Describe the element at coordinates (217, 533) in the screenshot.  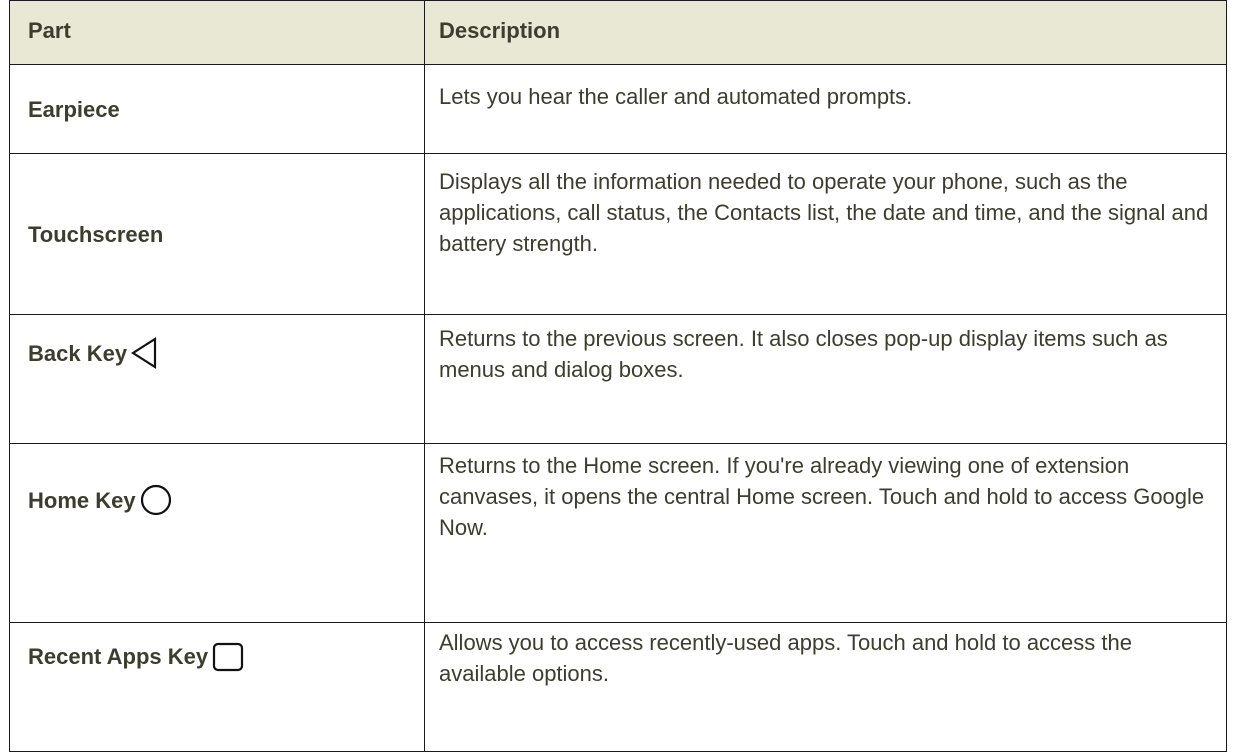
I see `part-cell-home-key: Home Key` at that location.